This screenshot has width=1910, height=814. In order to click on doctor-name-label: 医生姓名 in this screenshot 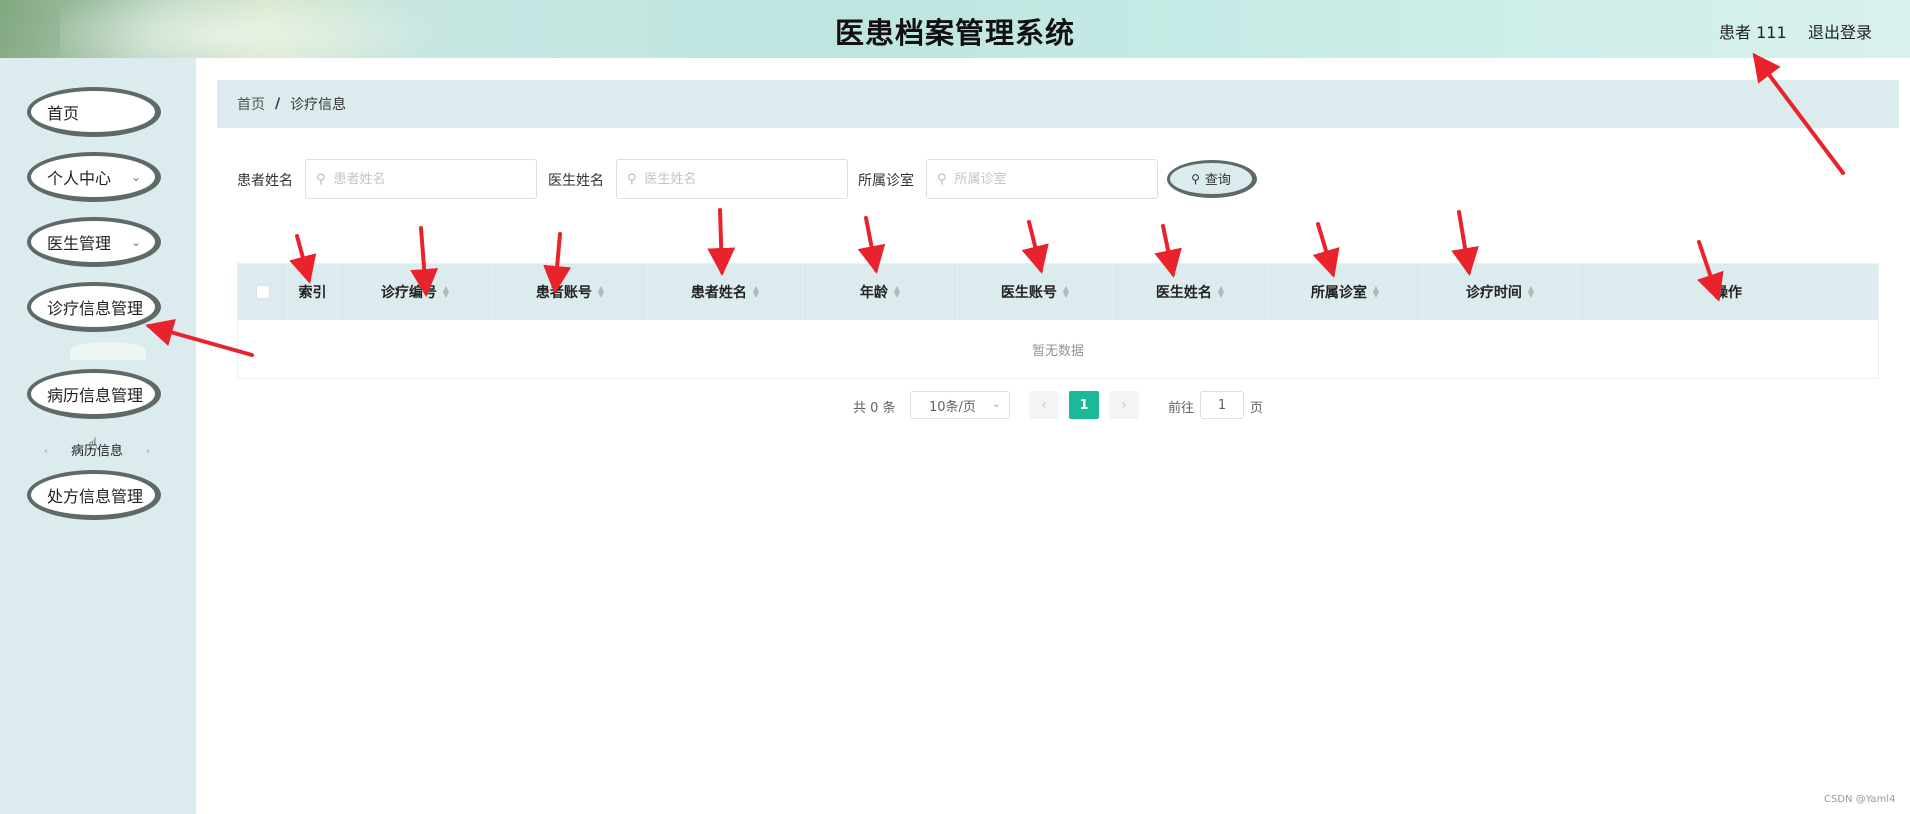, I will do `click(576, 181)`.